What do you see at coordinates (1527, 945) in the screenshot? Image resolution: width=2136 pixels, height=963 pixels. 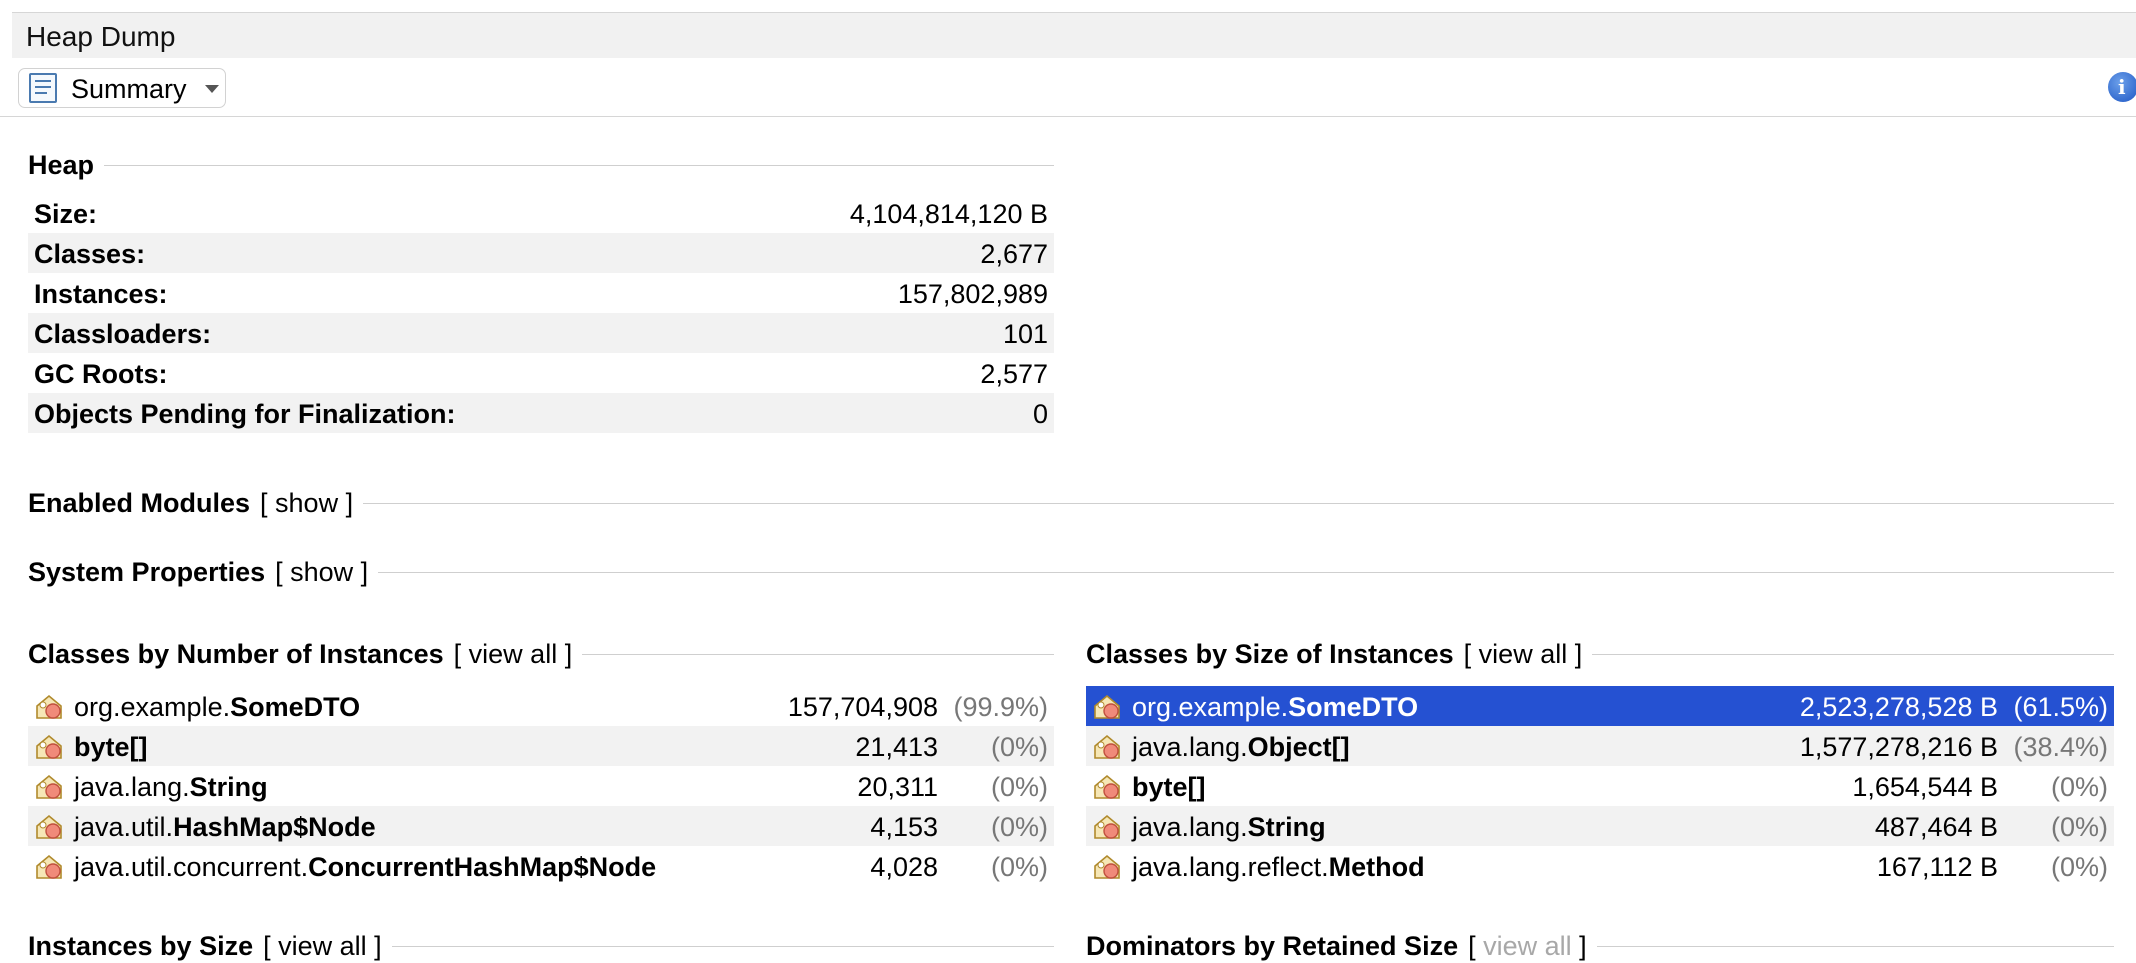 I see `dominators-view-all-link: [ view all ]` at bounding box center [1527, 945].